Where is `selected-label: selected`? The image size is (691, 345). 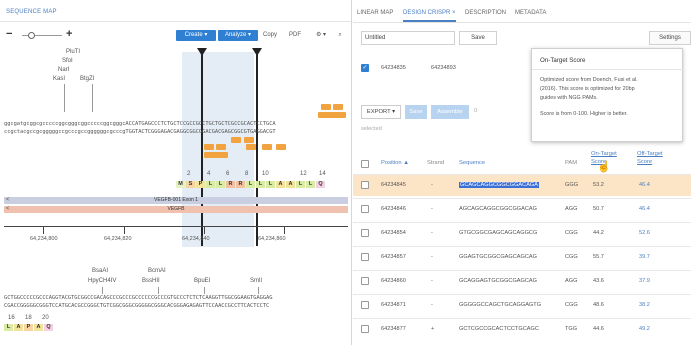
selected-label: selected is located at coordinates (371, 129).